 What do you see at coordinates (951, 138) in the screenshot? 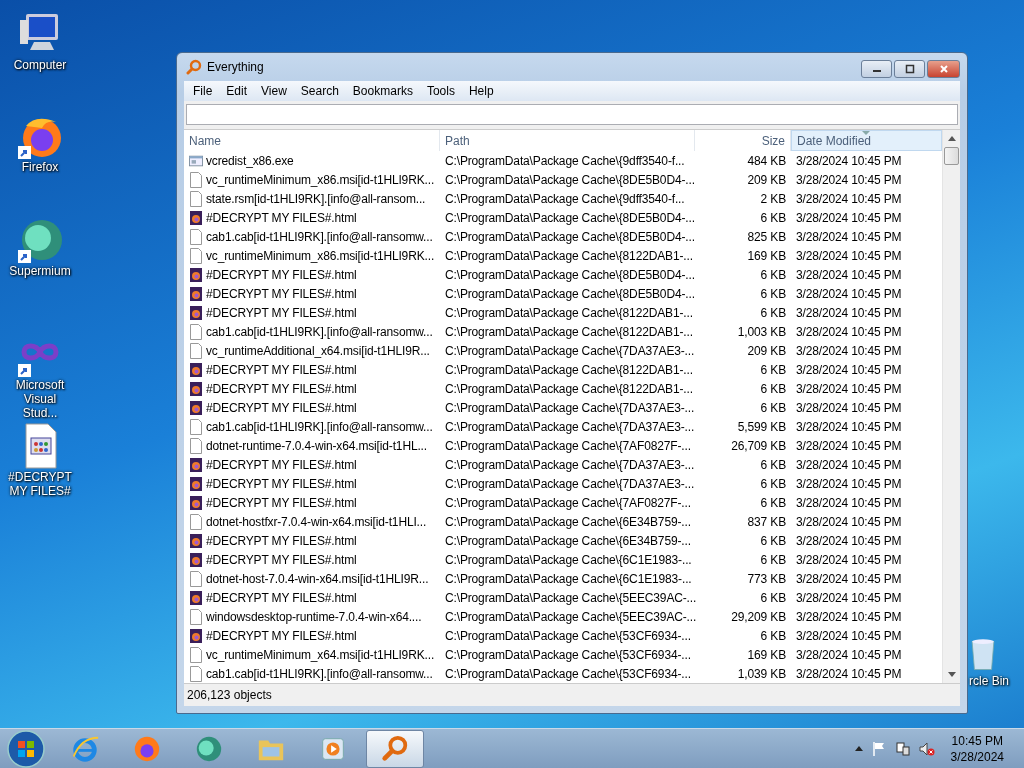
I see `scroll-up-icon` at bounding box center [951, 138].